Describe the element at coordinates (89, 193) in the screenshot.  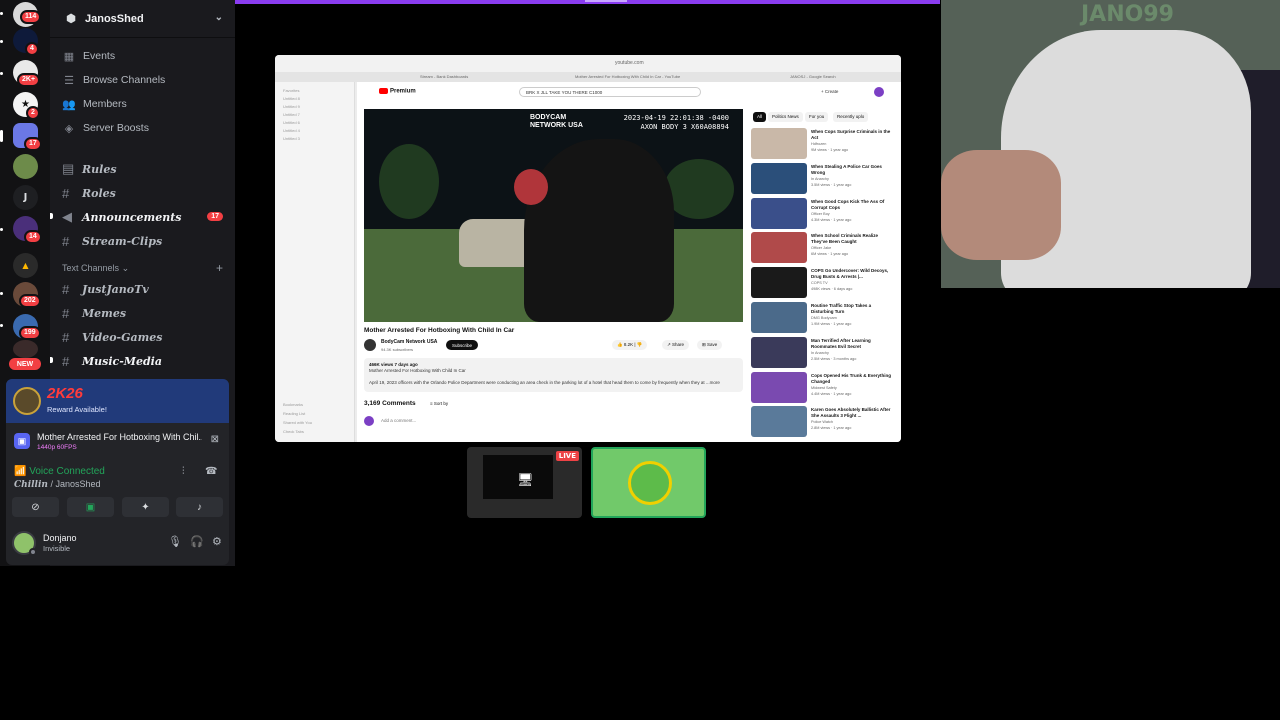
I see `channel-roles: # Roles` at that location.